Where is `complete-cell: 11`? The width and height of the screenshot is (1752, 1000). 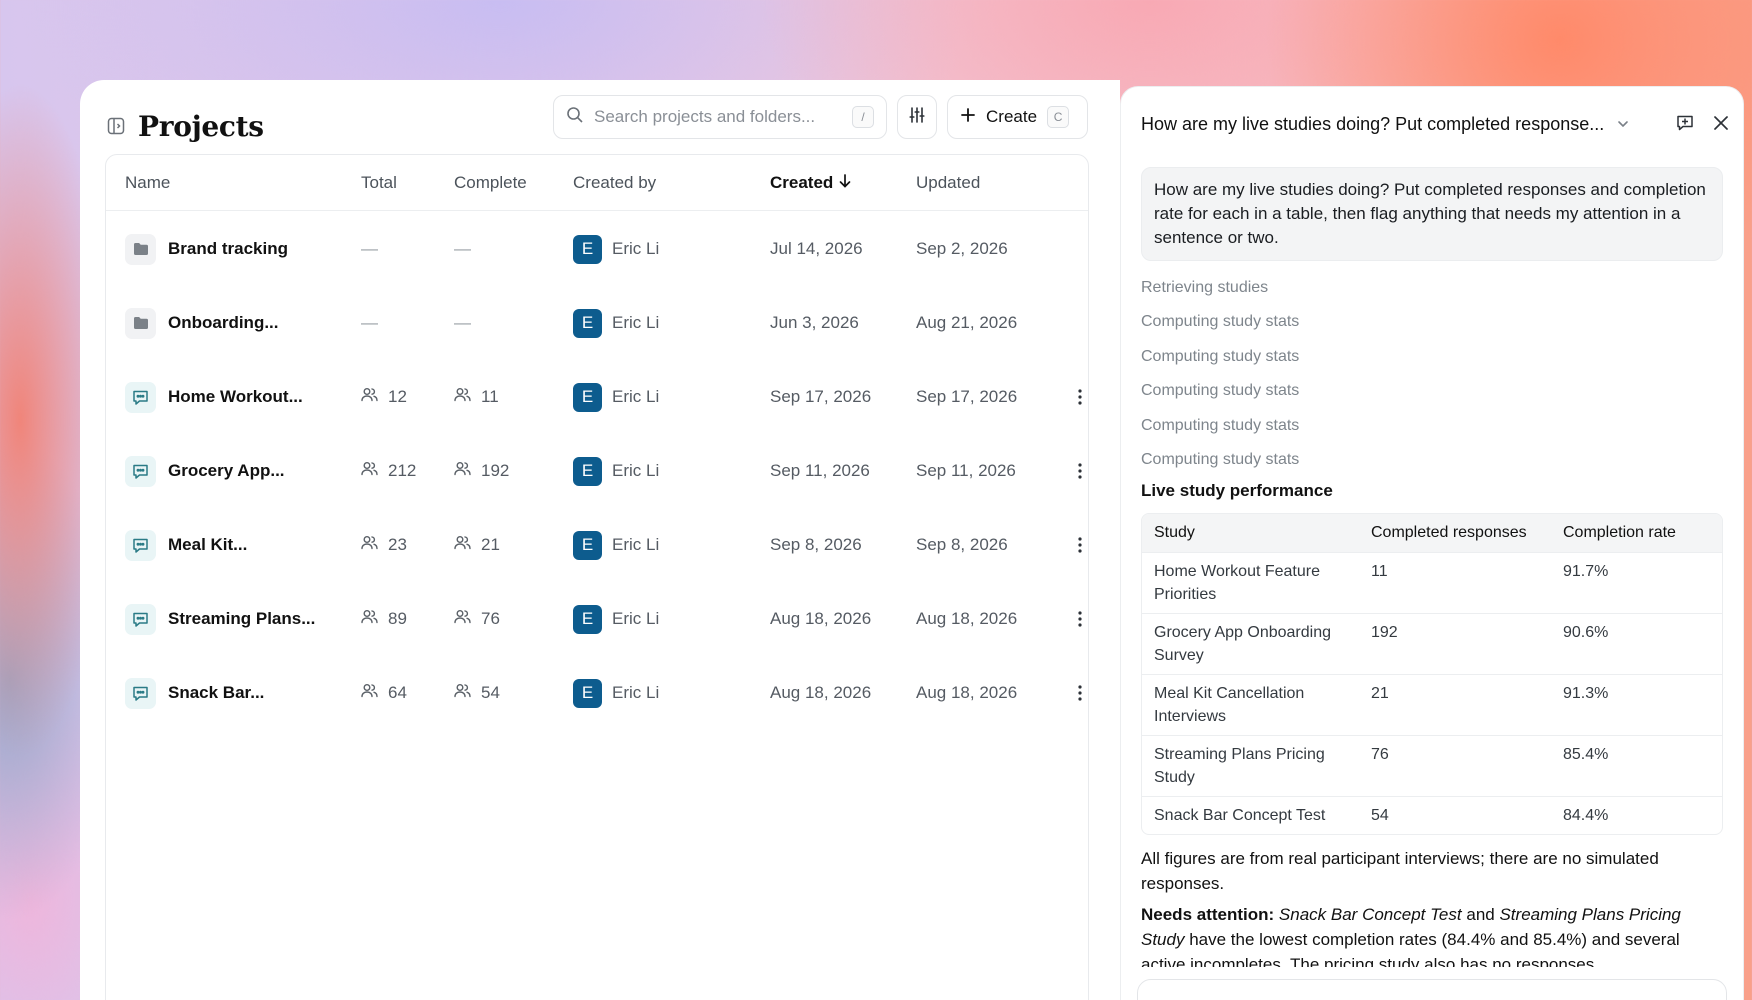 complete-cell: 11 is located at coordinates (476, 397).